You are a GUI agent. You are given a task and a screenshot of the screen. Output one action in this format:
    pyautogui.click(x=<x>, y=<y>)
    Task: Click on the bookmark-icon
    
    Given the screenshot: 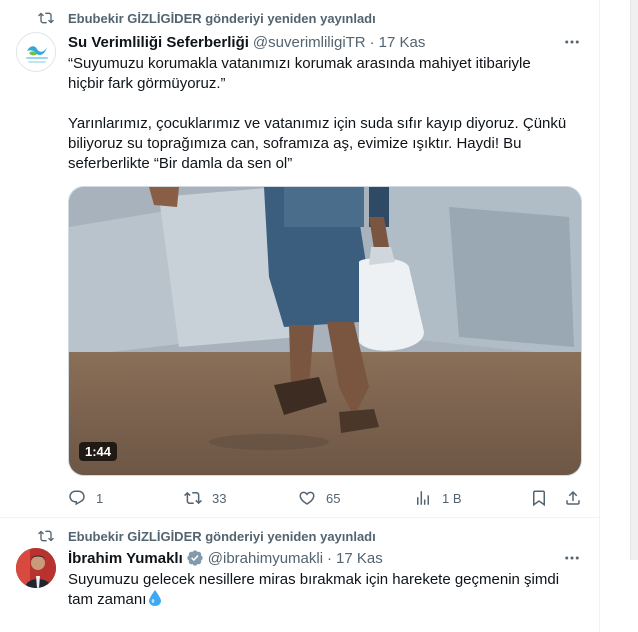 What is the action you would take?
    pyautogui.click(x=539, y=498)
    